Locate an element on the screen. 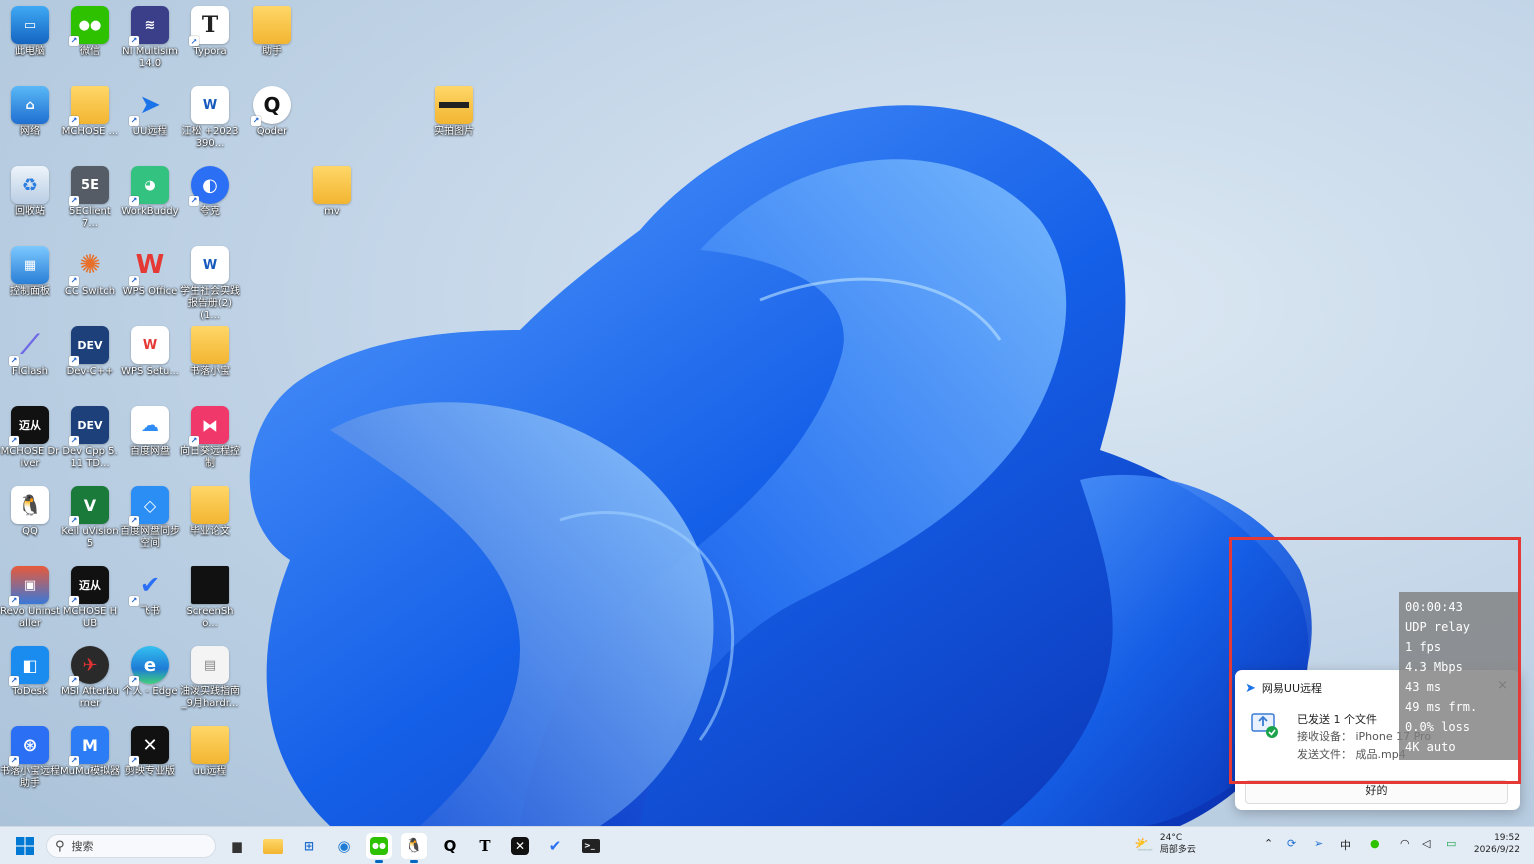 This screenshot has height=864, width=1534. wechat-button: ●● is located at coordinates (379, 848).